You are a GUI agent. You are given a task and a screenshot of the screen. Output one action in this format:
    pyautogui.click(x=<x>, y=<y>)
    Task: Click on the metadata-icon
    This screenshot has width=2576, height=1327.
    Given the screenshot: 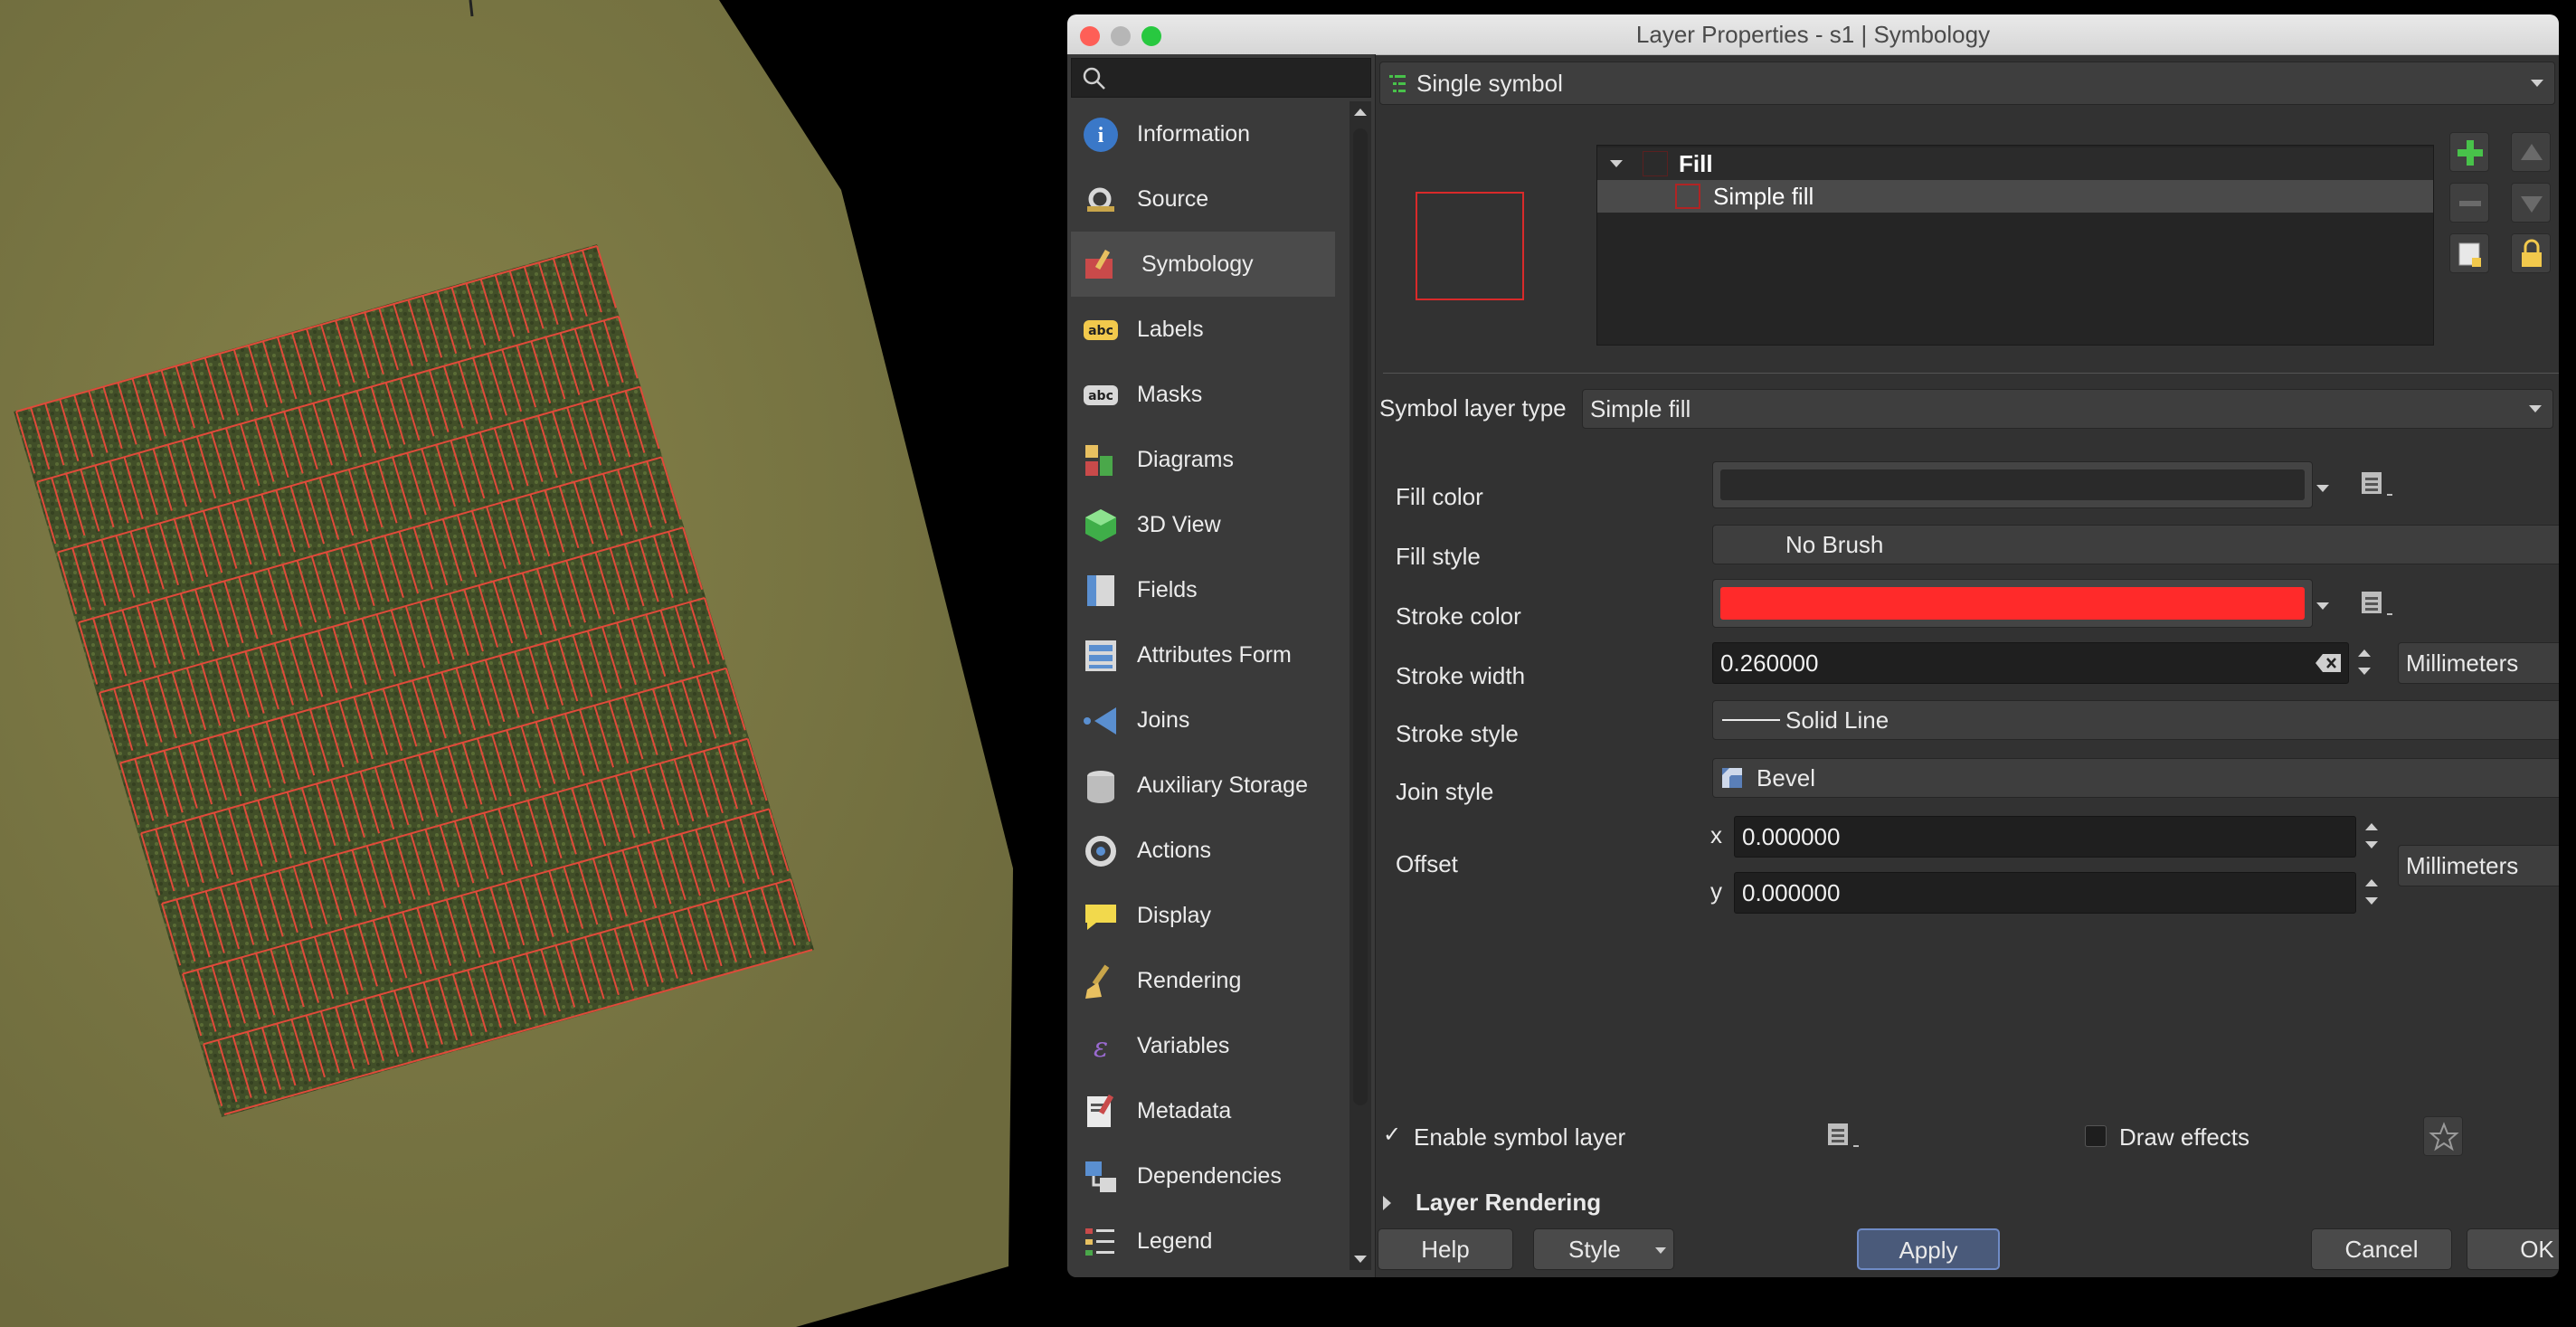 What is the action you would take?
    pyautogui.click(x=1101, y=1112)
    